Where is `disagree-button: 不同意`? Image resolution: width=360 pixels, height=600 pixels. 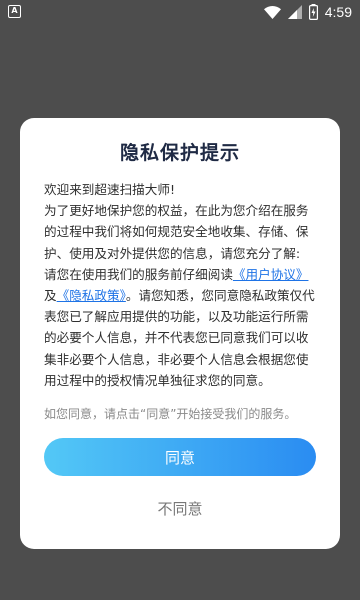 disagree-button: 不同意 is located at coordinates (180, 508).